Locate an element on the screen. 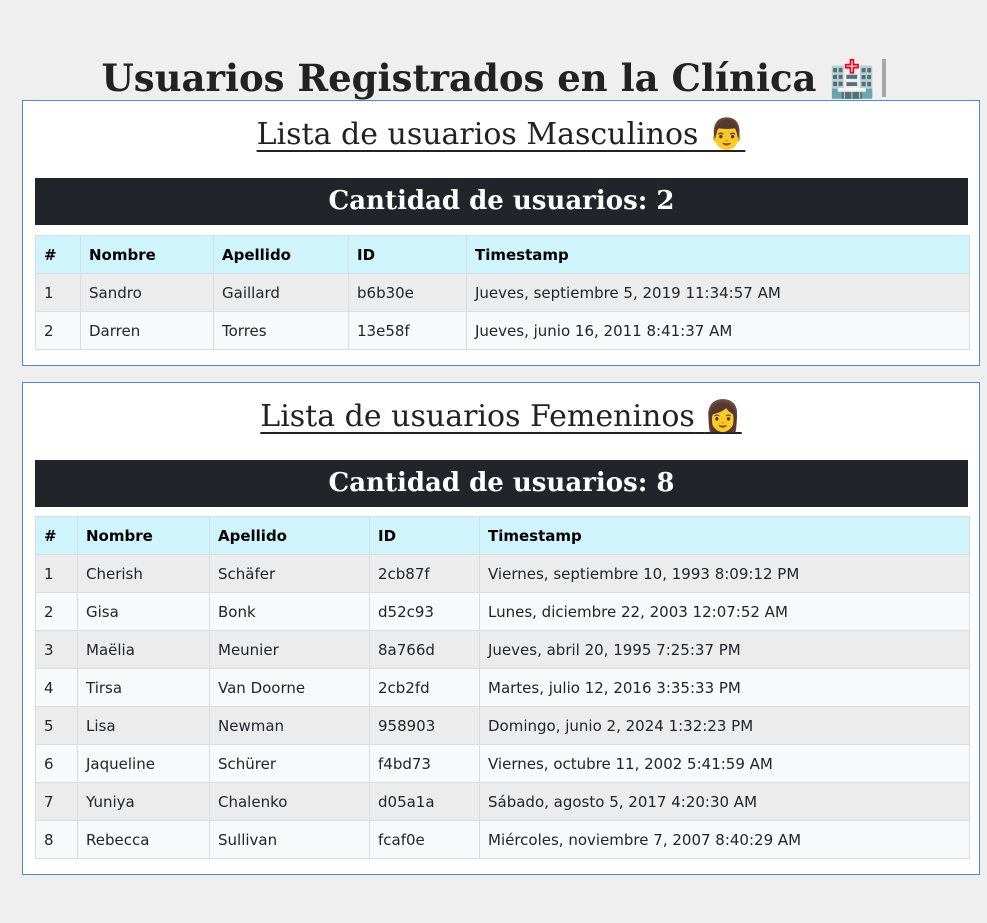 The width and height of the screenshot is (987, 923). cell-number: 6 is located at coordinates (56, 763).